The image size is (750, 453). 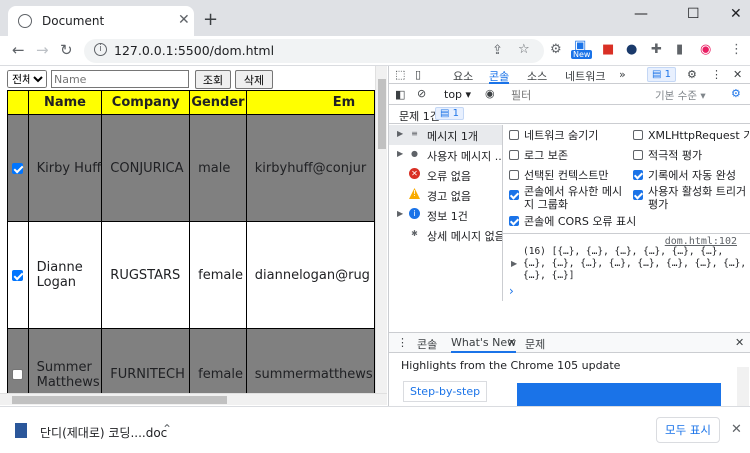 I want to click on drawer-tab-issues: 문제, so click(x=535, y=344).